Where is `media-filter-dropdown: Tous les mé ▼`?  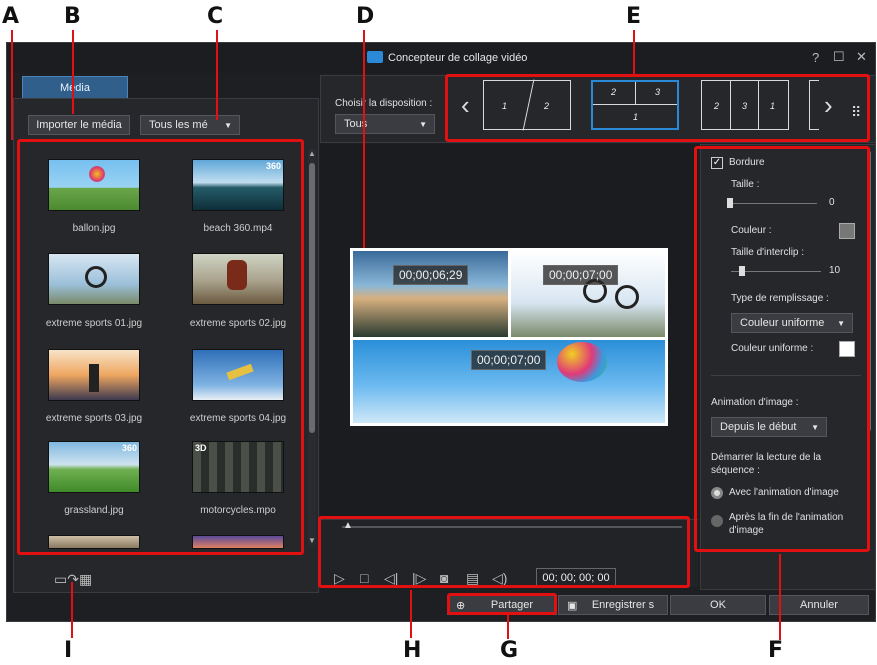
media-filter-dropdown: Tous les mé ▼ is located at coordinates (190, 125).